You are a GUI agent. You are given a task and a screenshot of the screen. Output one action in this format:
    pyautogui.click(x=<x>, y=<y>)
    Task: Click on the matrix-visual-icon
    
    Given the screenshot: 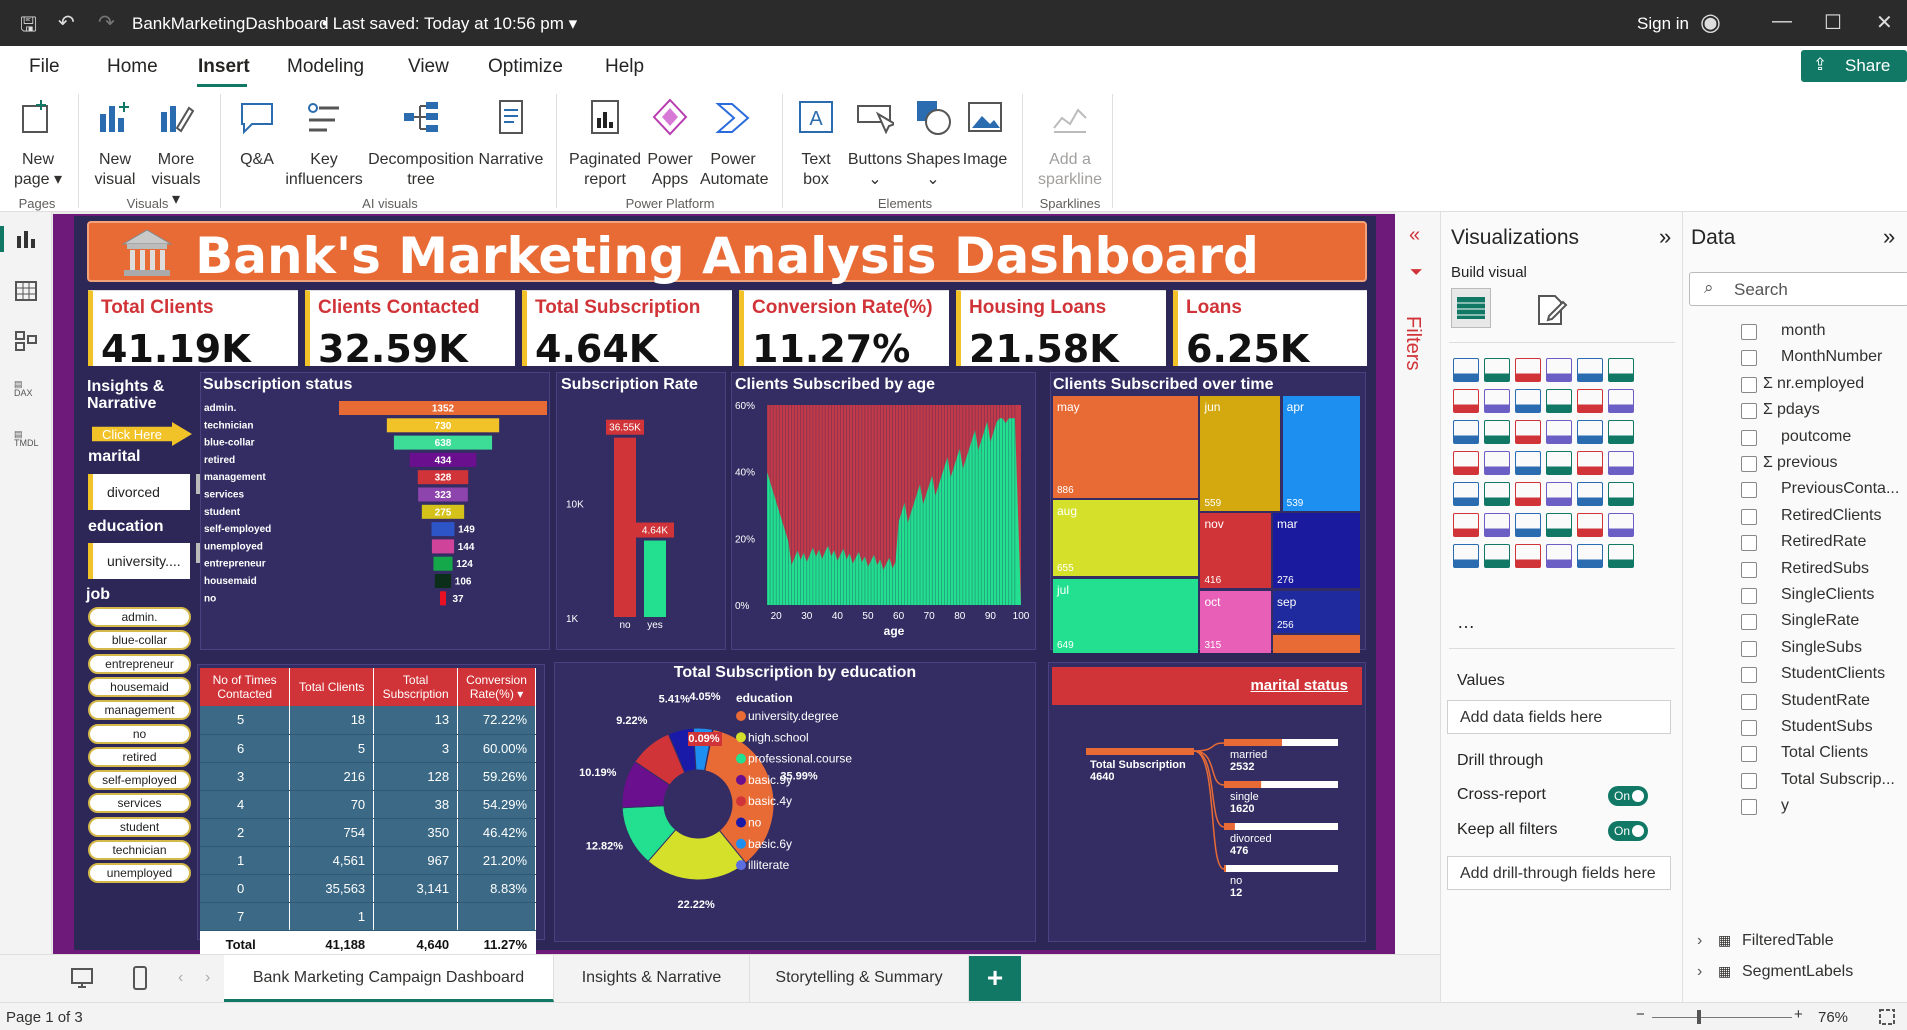 What is the action you would take?
    pyautogui.click(x=1590, y=494)
    